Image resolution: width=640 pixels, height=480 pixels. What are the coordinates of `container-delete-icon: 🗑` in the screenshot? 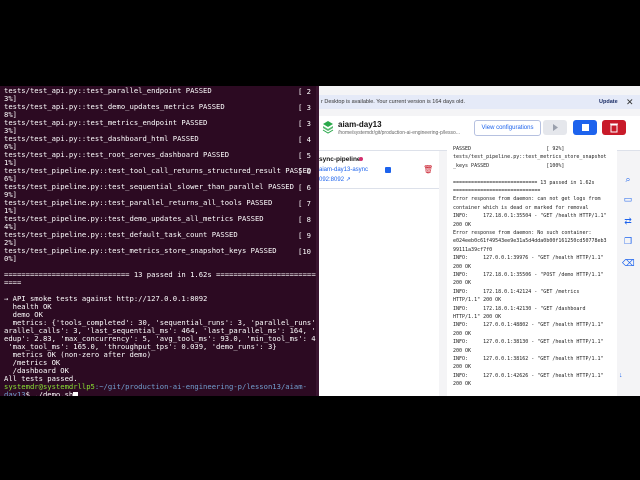 It's located at (428, 169).